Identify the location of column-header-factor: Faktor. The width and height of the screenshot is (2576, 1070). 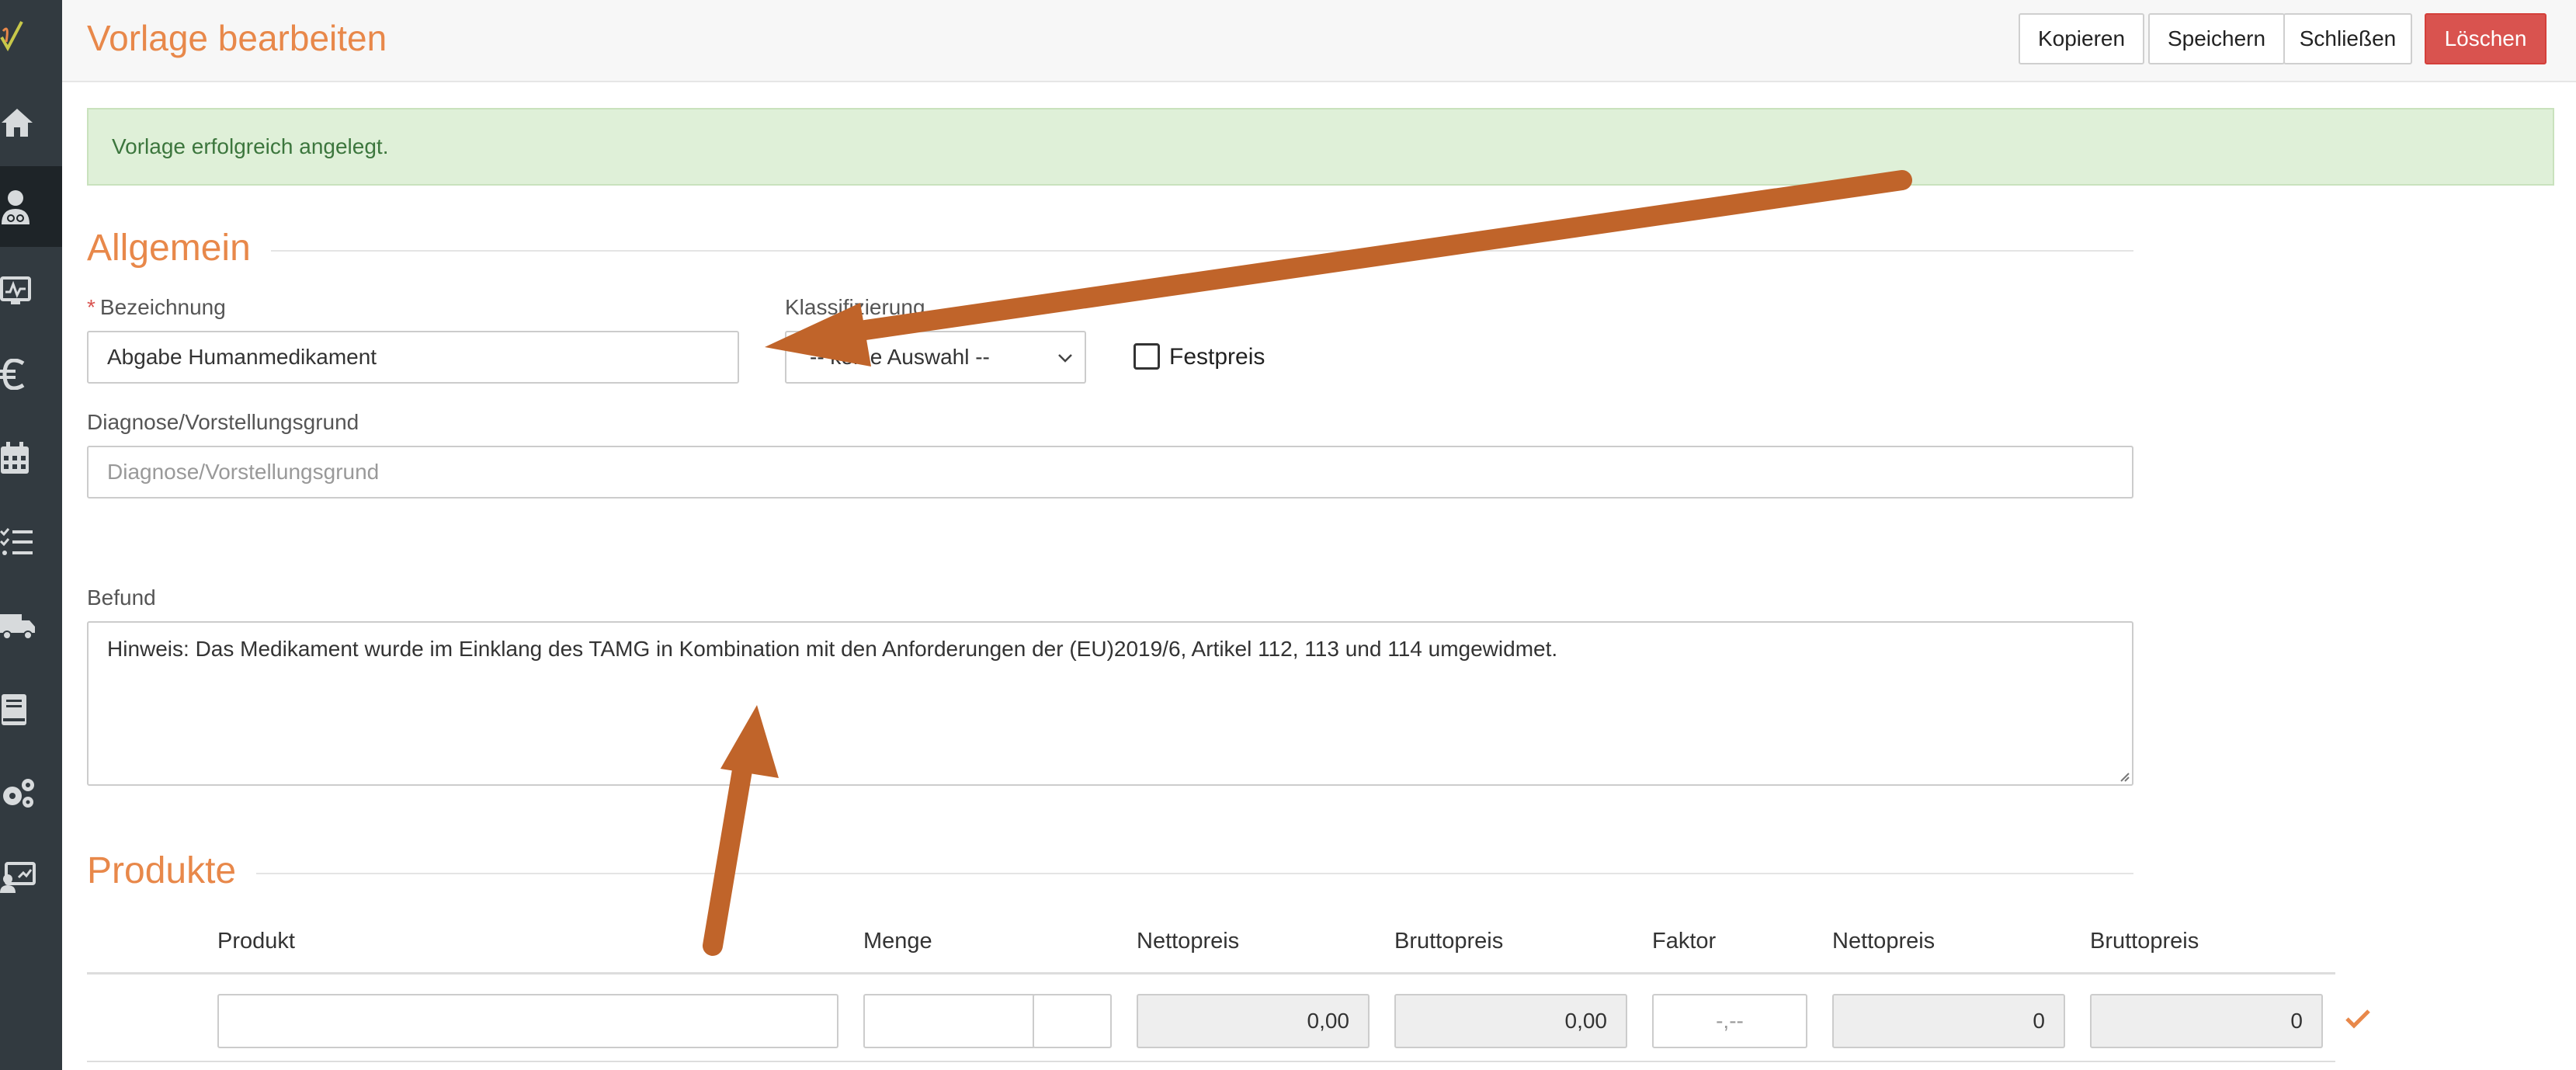
(1684, 941).